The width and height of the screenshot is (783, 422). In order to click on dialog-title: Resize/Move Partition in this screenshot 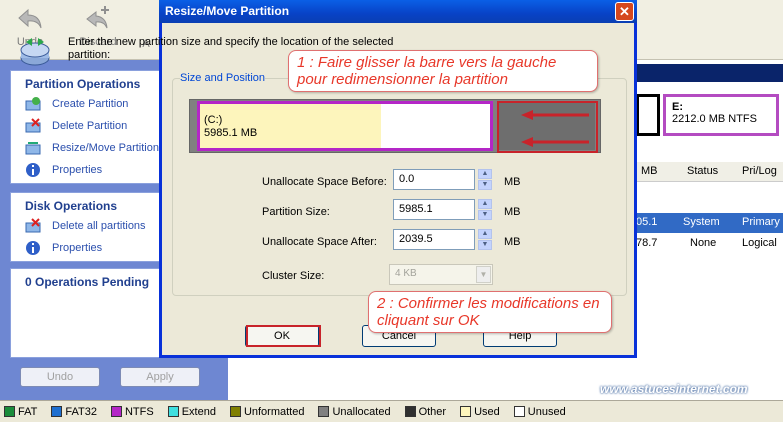, I will do `click(227, 11)`.